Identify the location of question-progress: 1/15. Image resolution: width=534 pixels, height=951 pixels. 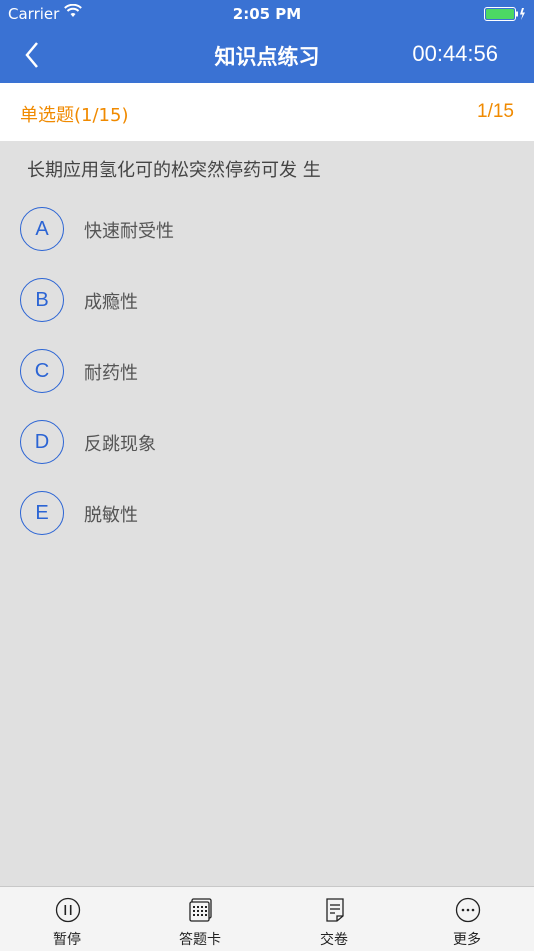
(495, 111).